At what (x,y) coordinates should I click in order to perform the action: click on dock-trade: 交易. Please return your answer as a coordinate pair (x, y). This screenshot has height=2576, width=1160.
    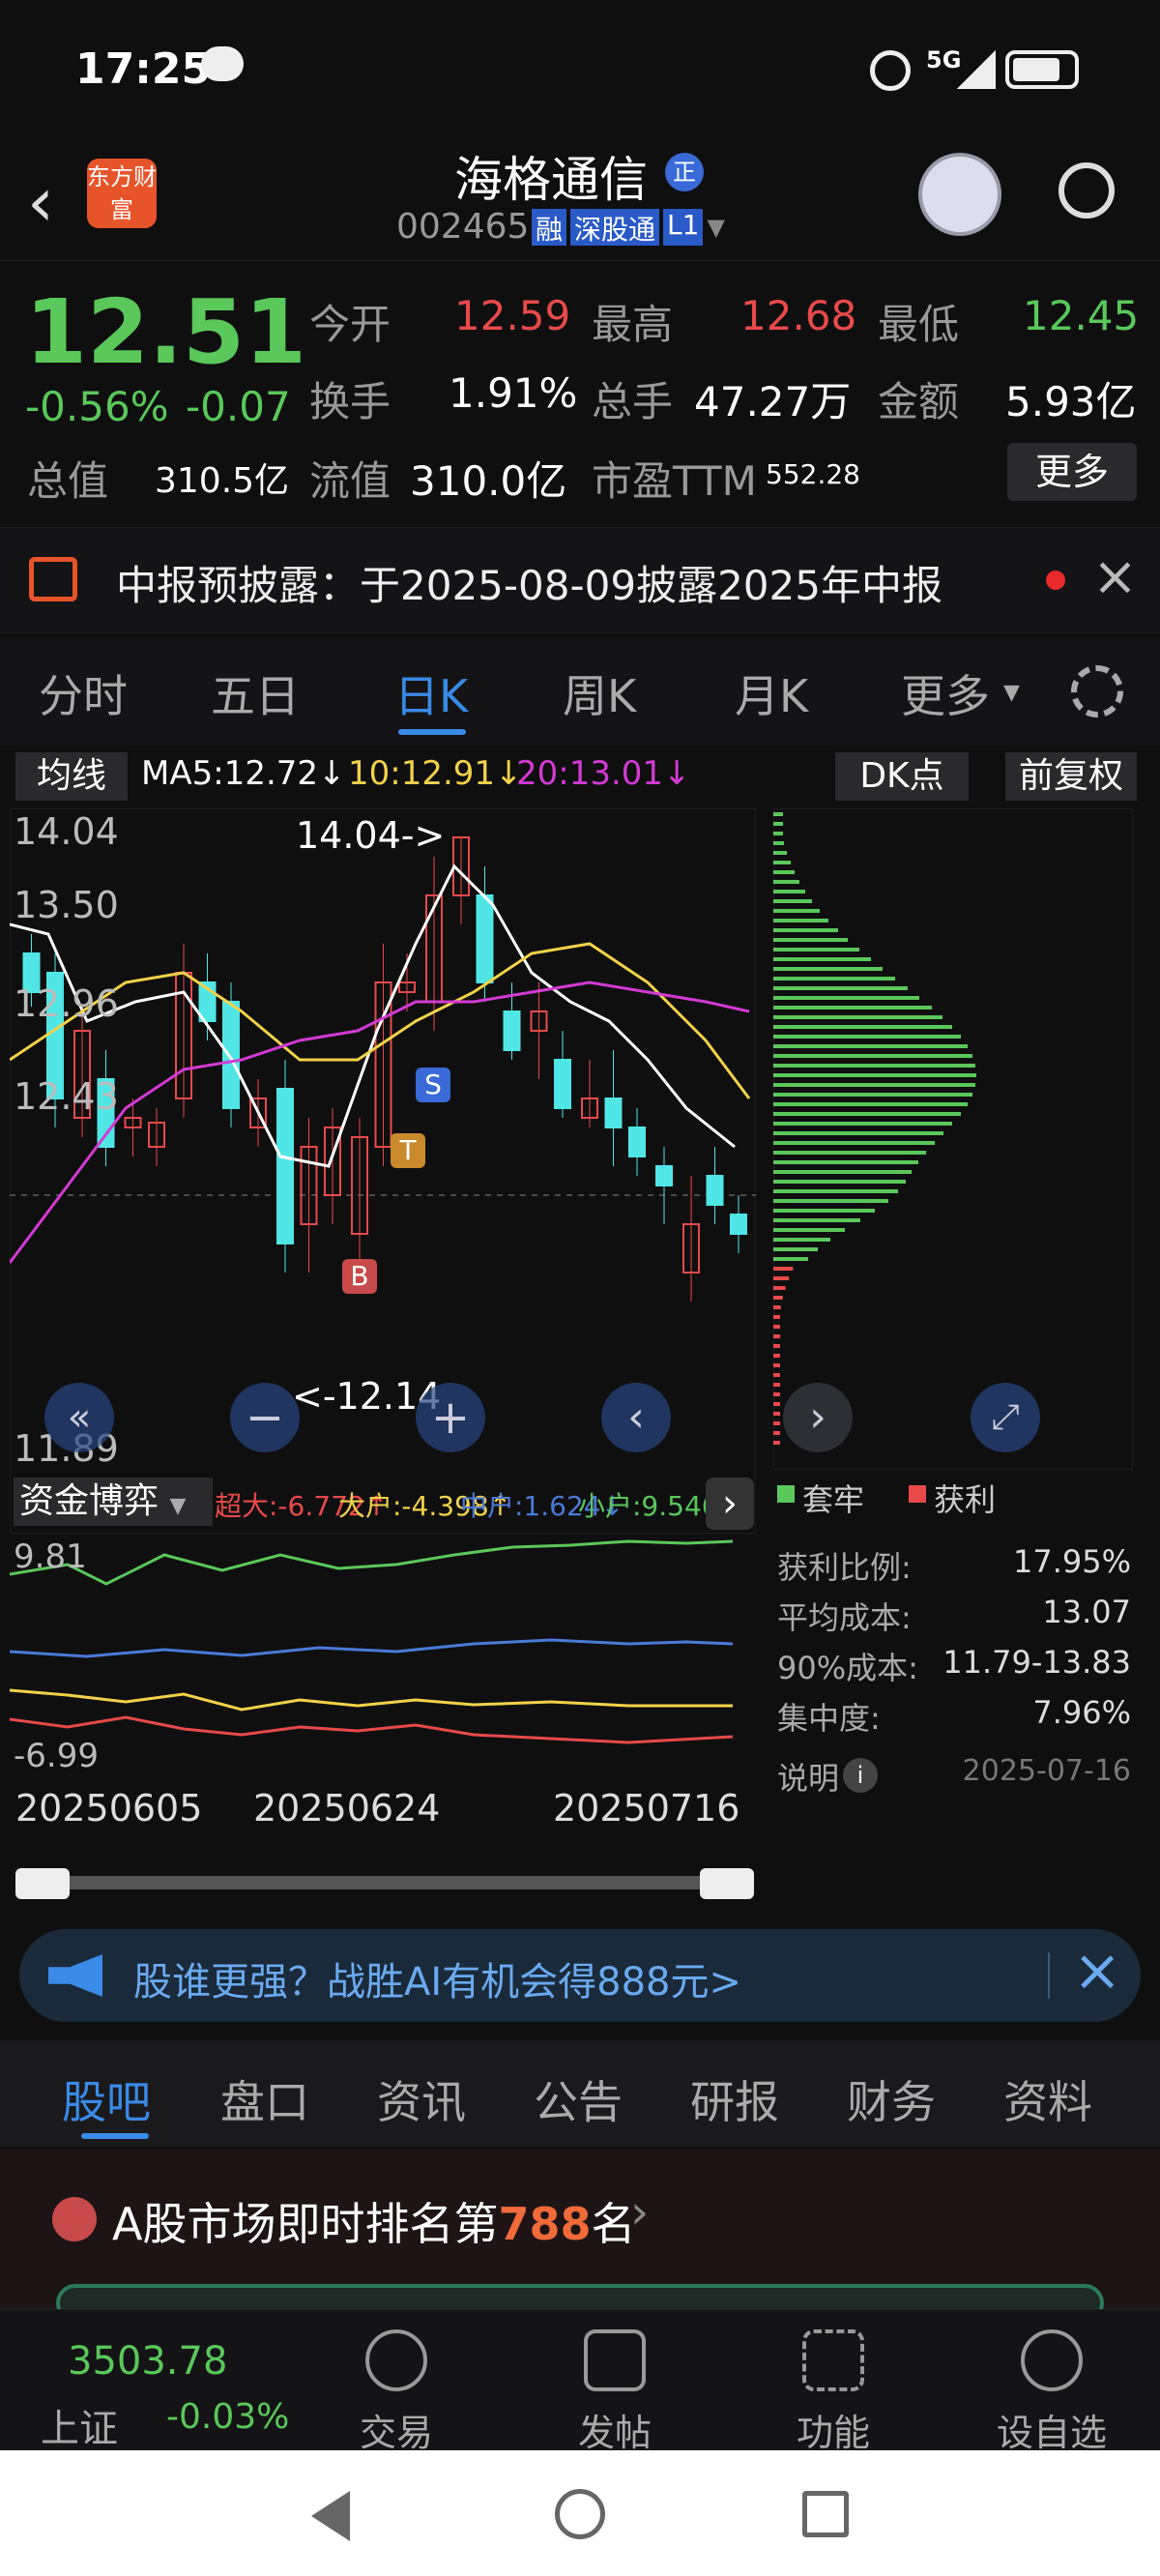
    Looking at the image, I should click on (397, 2392).